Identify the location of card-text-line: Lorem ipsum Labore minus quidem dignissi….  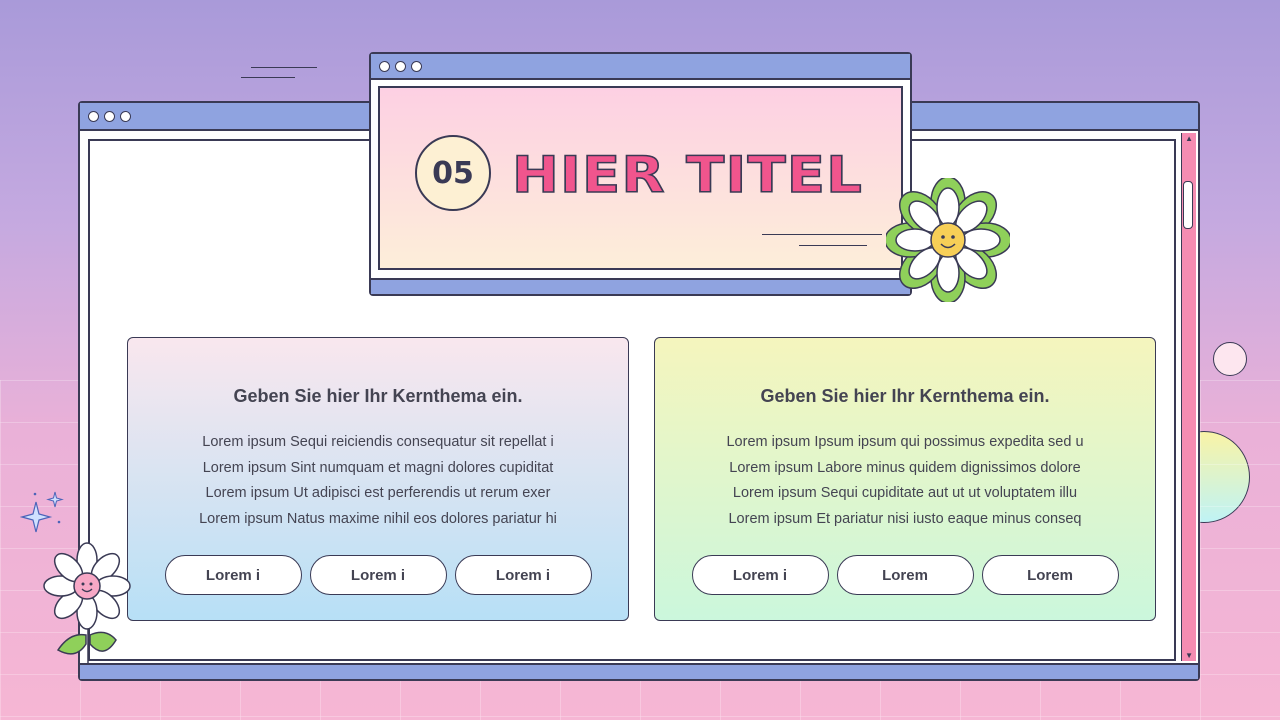
(905, 467).